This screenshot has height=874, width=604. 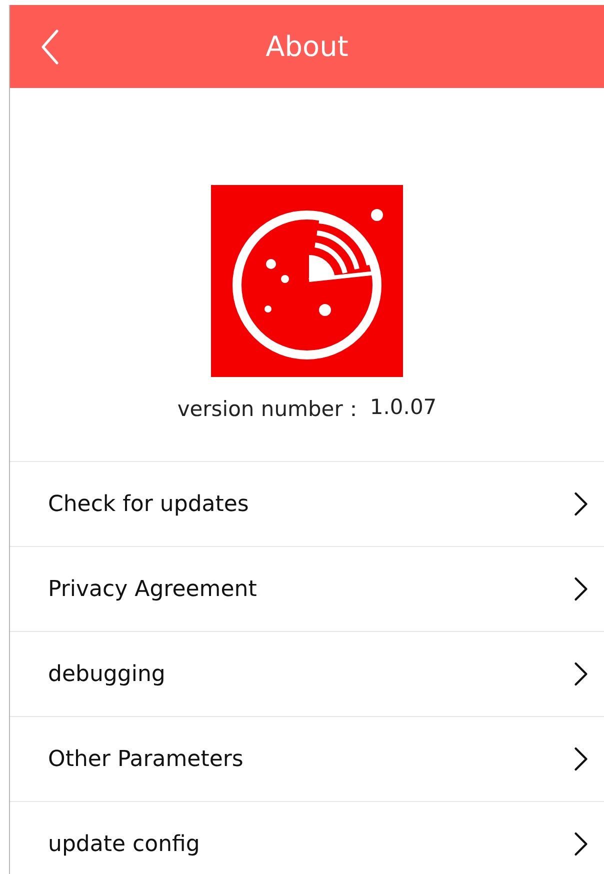 What do you see at coordinates (50, 47) in the screenshot?
I see `back-button` at bounding box center [50, 47].